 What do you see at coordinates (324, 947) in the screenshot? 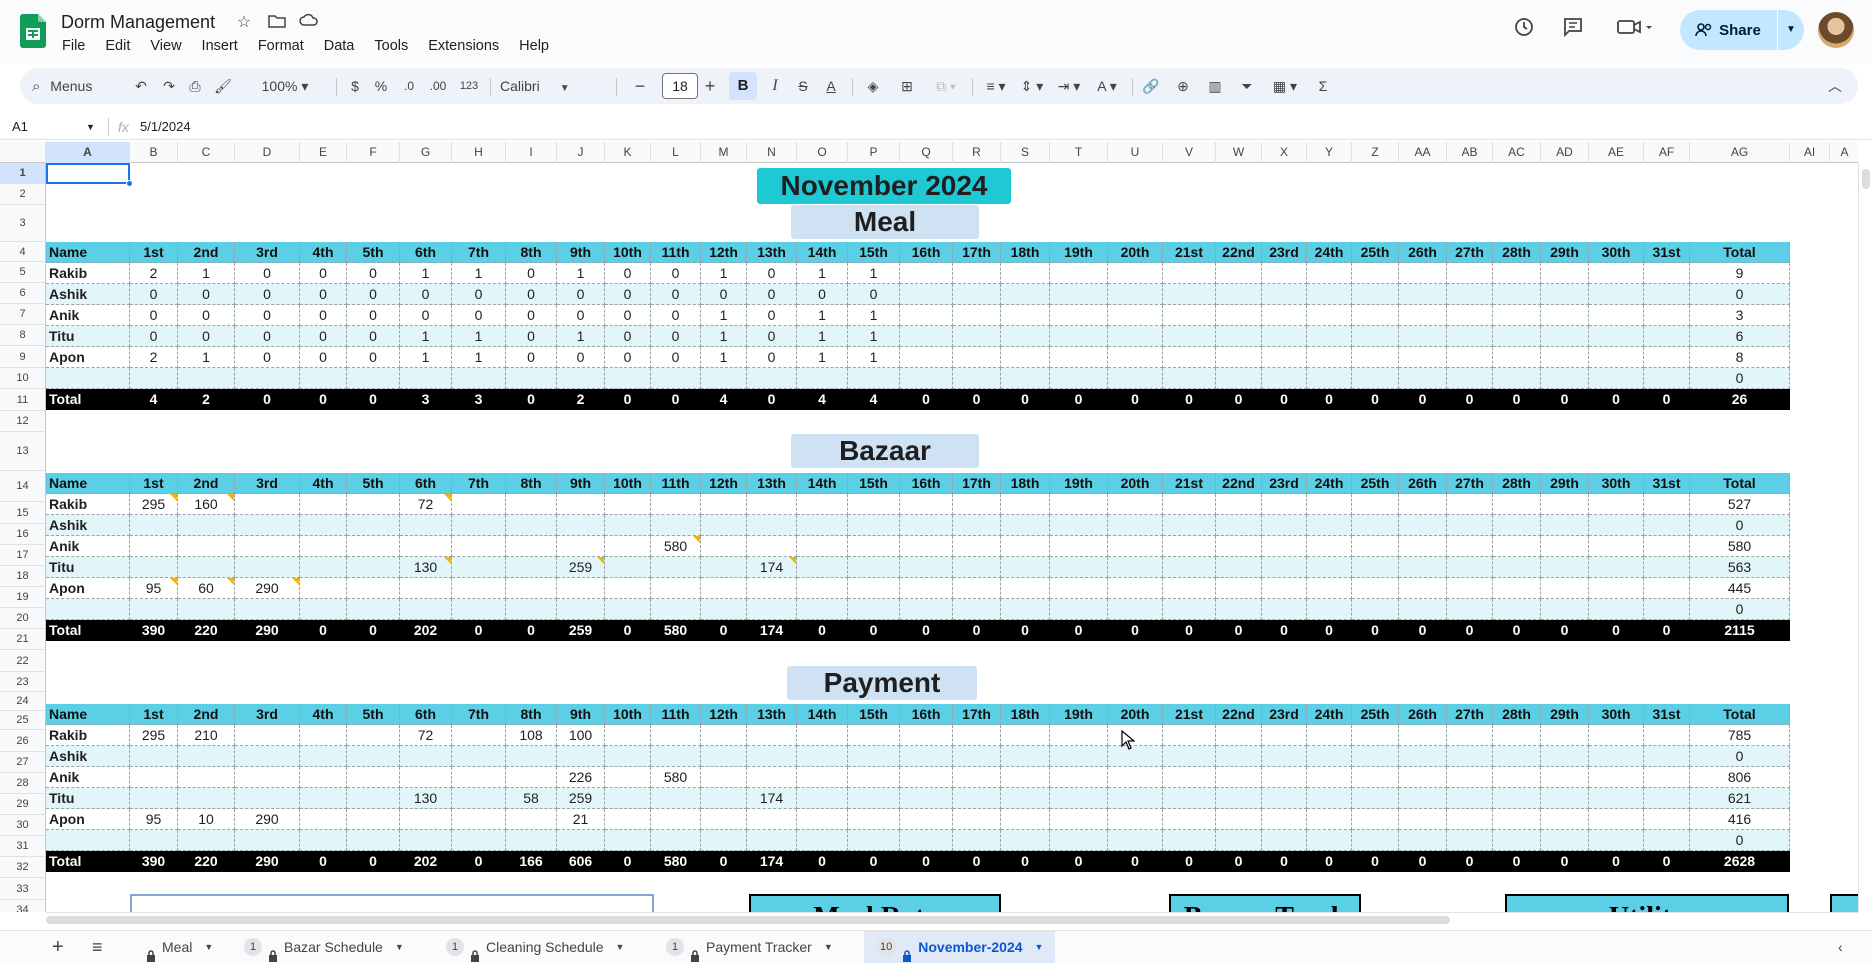
I see `tab-bazar-schedule: 1 Bazar Schedule ▼` at bounding box center [324, 947].